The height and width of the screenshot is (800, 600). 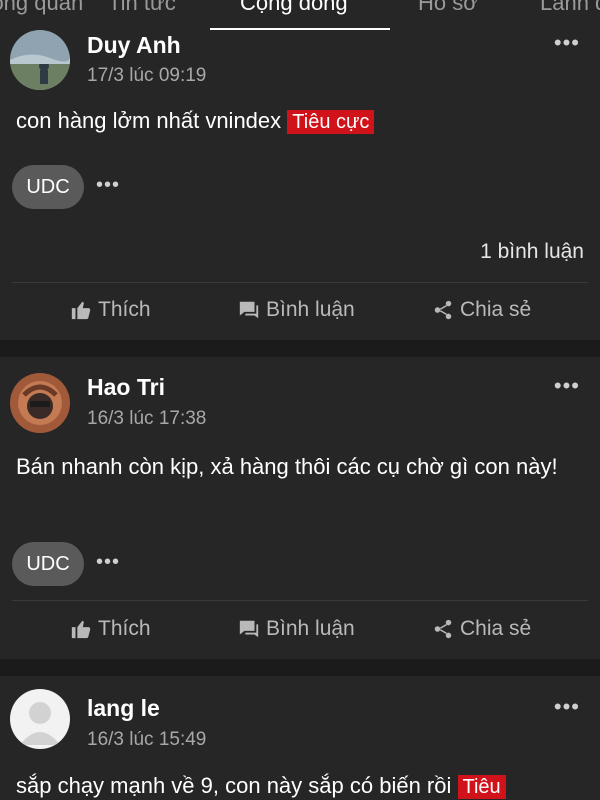 What do you see at coordinates (126, 387) in the screenshot?
I see `author-name: Hao Tri` at bounding box center [126, 387].